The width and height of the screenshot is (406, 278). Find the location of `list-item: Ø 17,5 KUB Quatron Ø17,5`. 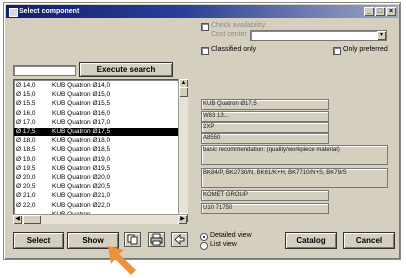

list-item: Ø 17,5 KUB Quatron Ø17,5 is located at coordinates (96, 132).